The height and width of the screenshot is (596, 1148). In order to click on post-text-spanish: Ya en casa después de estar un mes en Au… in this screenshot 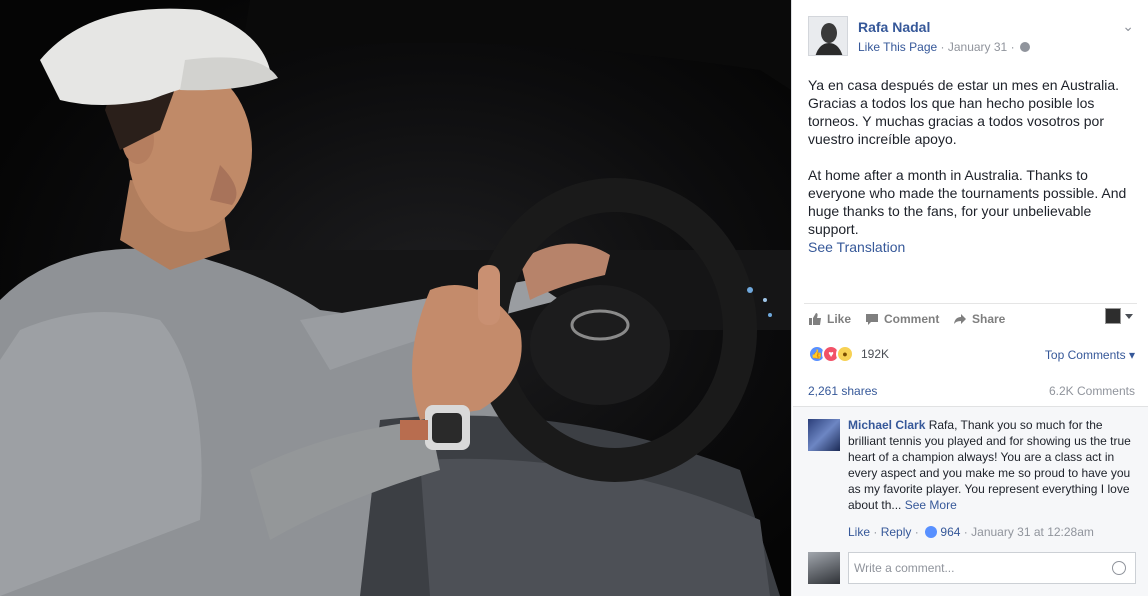, I will do `click(964, 112)`.